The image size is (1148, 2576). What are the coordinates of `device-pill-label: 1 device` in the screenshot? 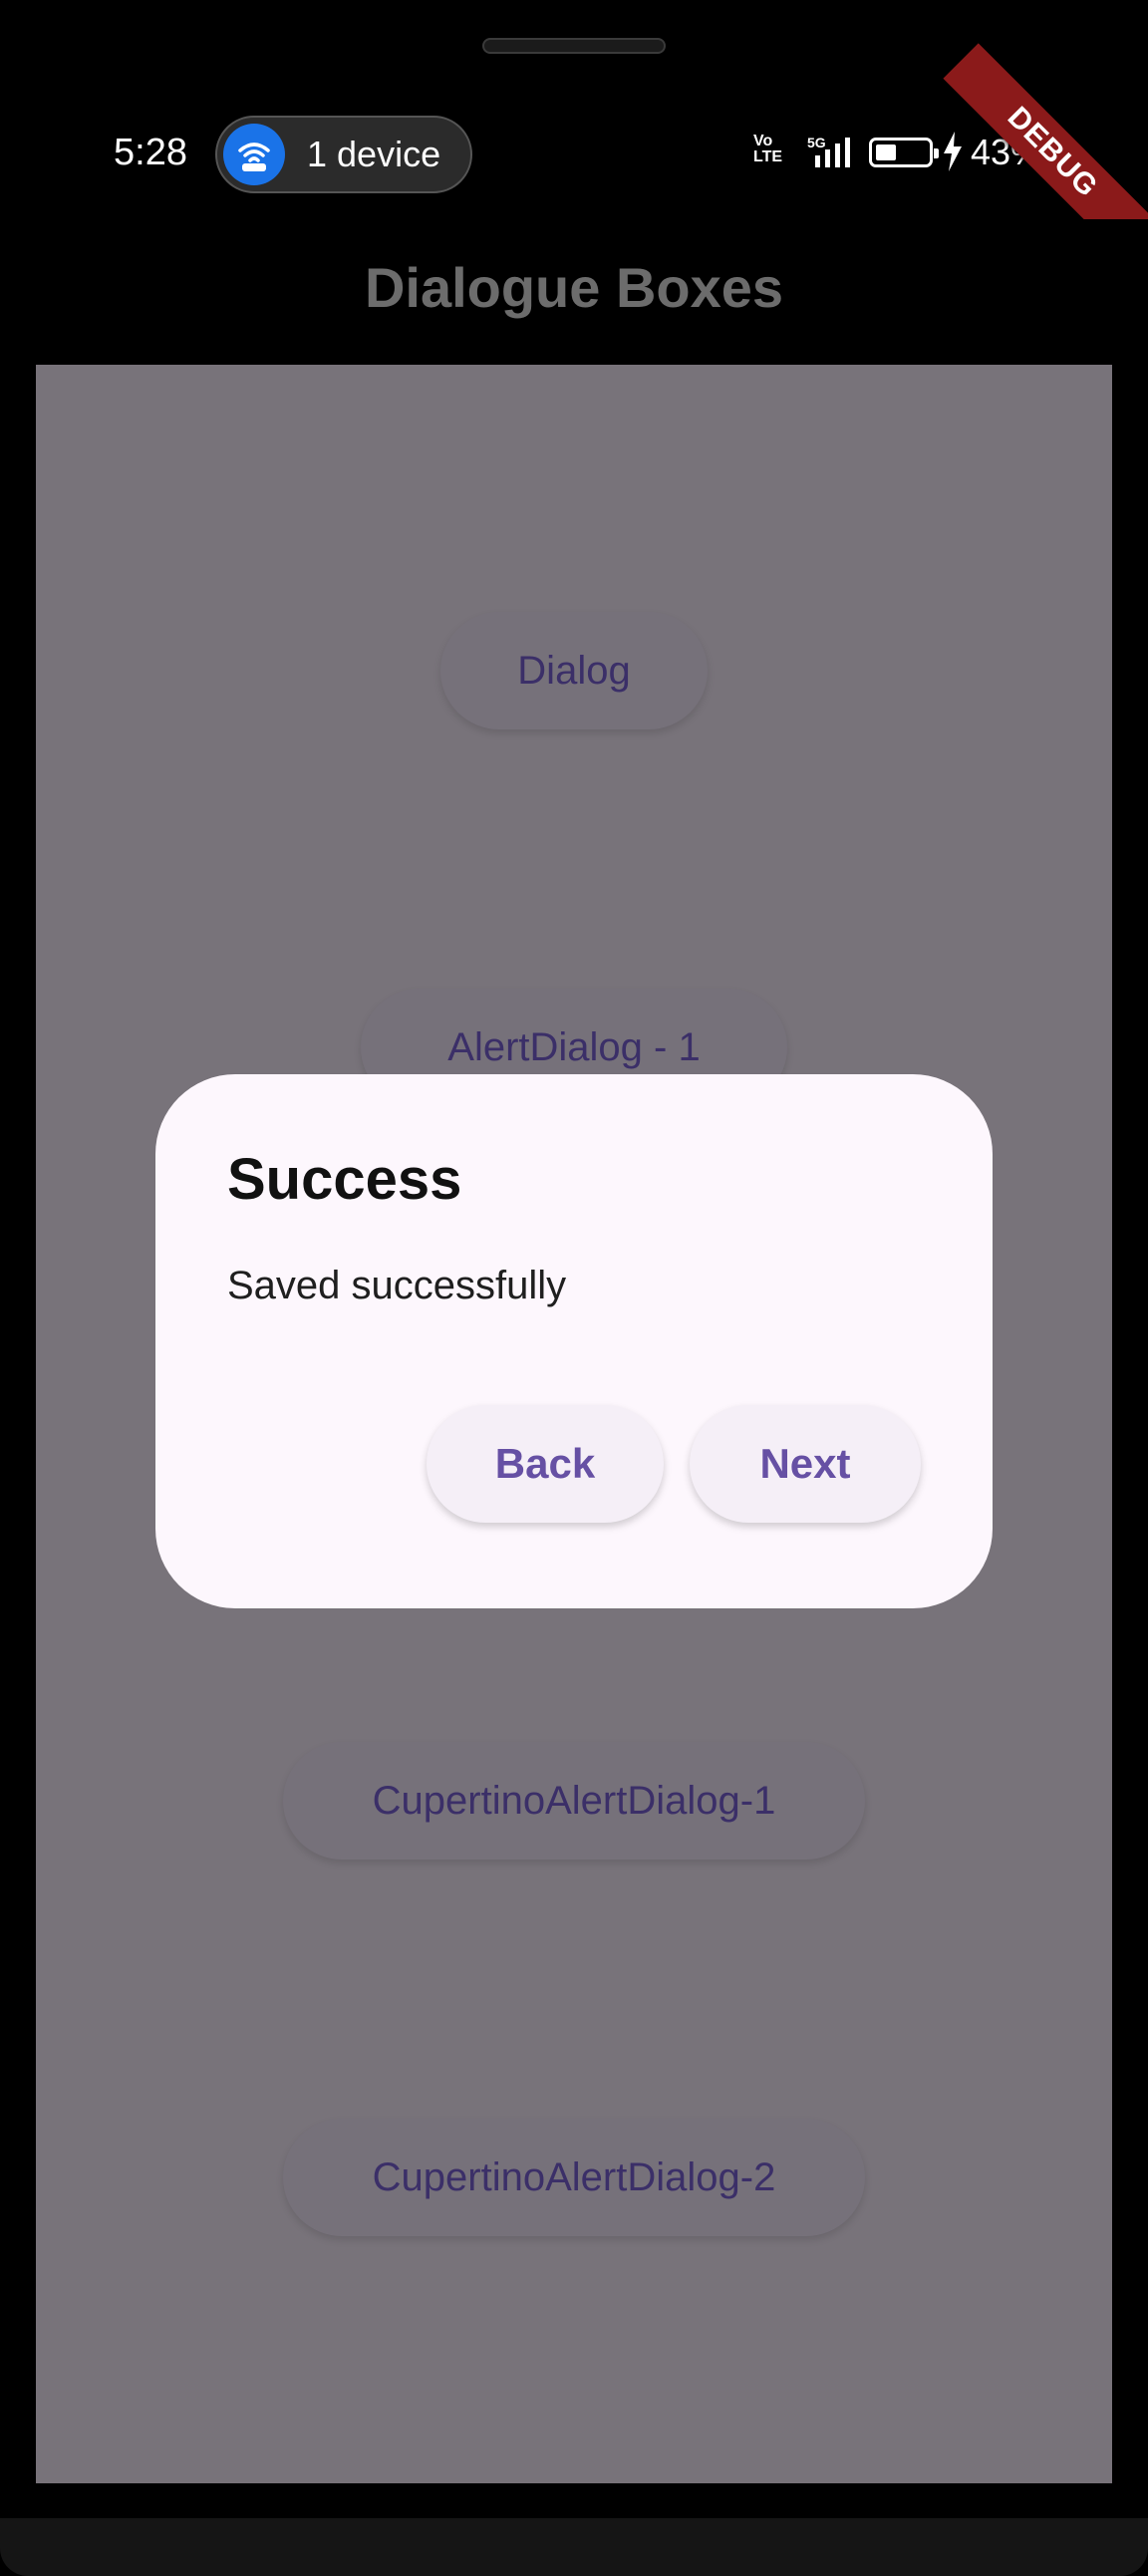 It's located at (374, 154).